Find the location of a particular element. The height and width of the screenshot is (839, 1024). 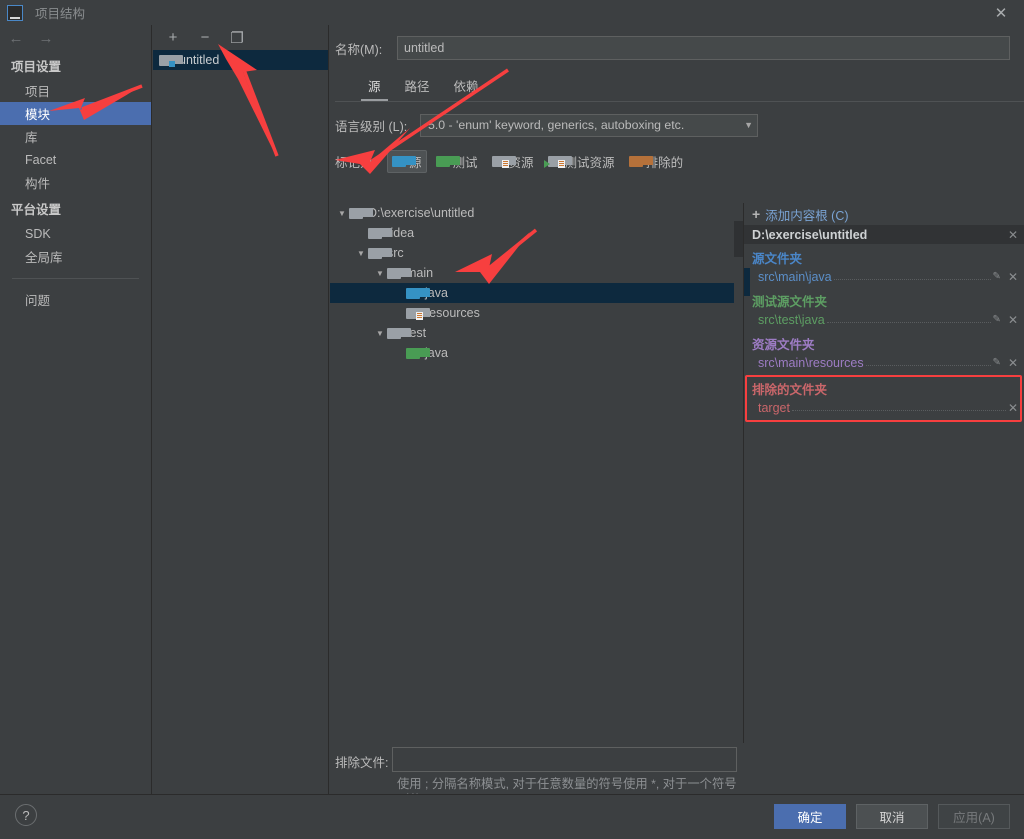

module-name-field-label: 名称(M): is located at coordinates (359, 49).